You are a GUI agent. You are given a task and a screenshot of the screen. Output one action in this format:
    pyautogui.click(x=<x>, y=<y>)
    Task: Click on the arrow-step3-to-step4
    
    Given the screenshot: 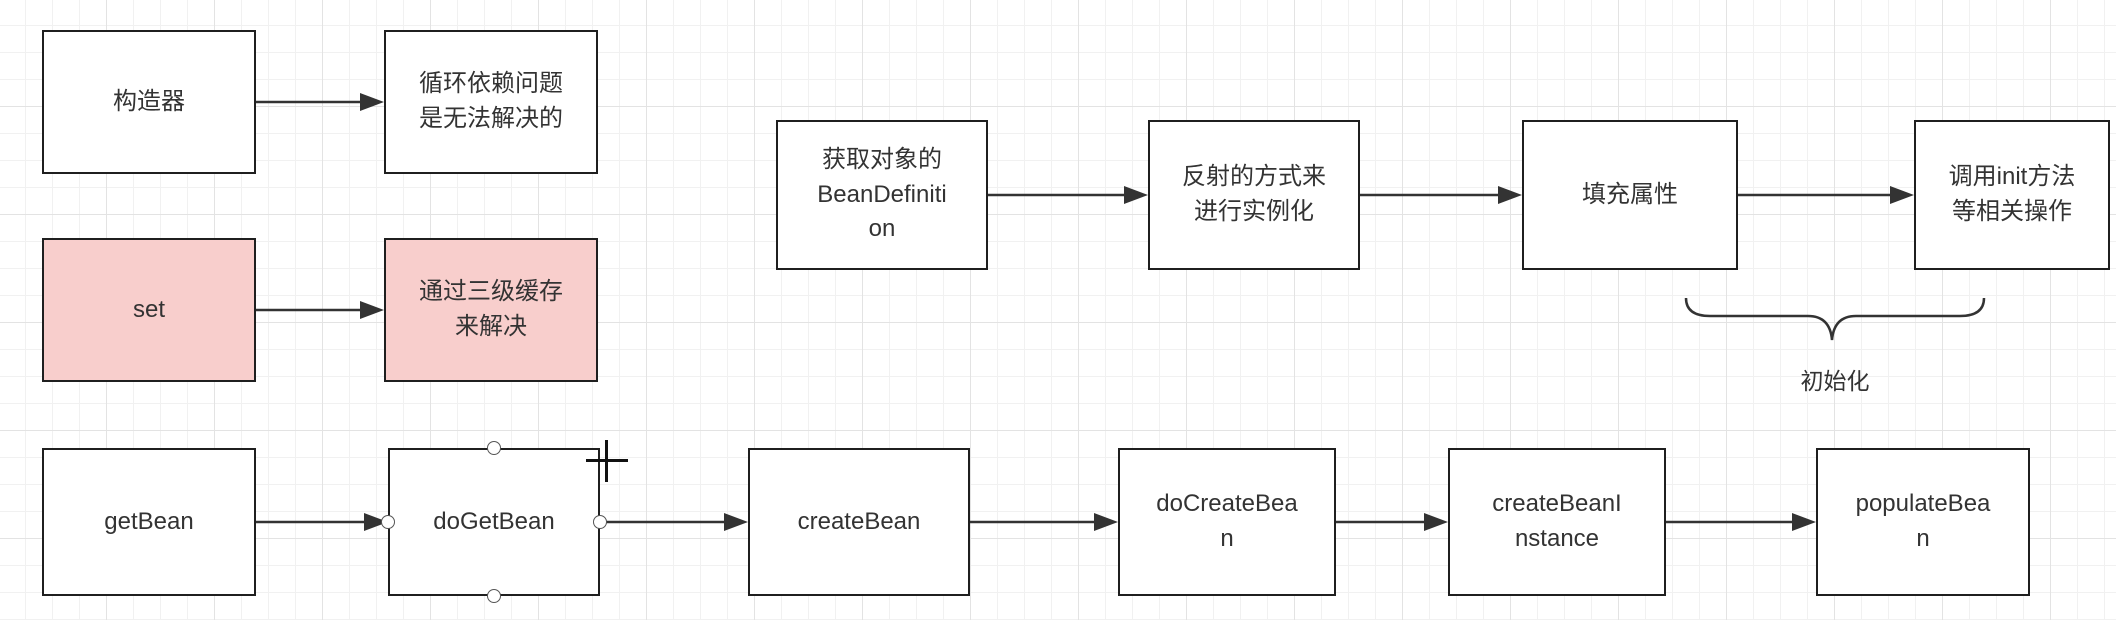 What is the action you would take?
    pyautogui.click(x=1826, y=195)
    